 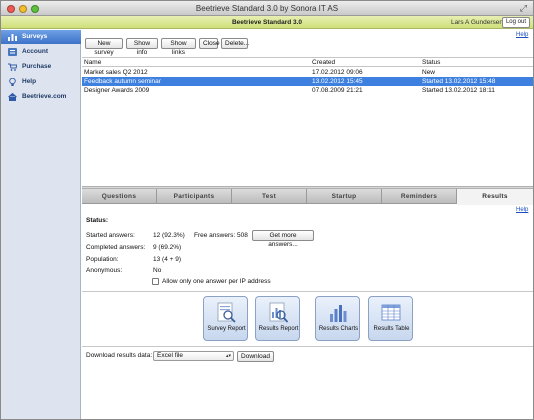 What do you see at coordinates (476, 22) in the screenshot?
I see `user-name: Lars A Gundersen` at bounding box center [476, 22].